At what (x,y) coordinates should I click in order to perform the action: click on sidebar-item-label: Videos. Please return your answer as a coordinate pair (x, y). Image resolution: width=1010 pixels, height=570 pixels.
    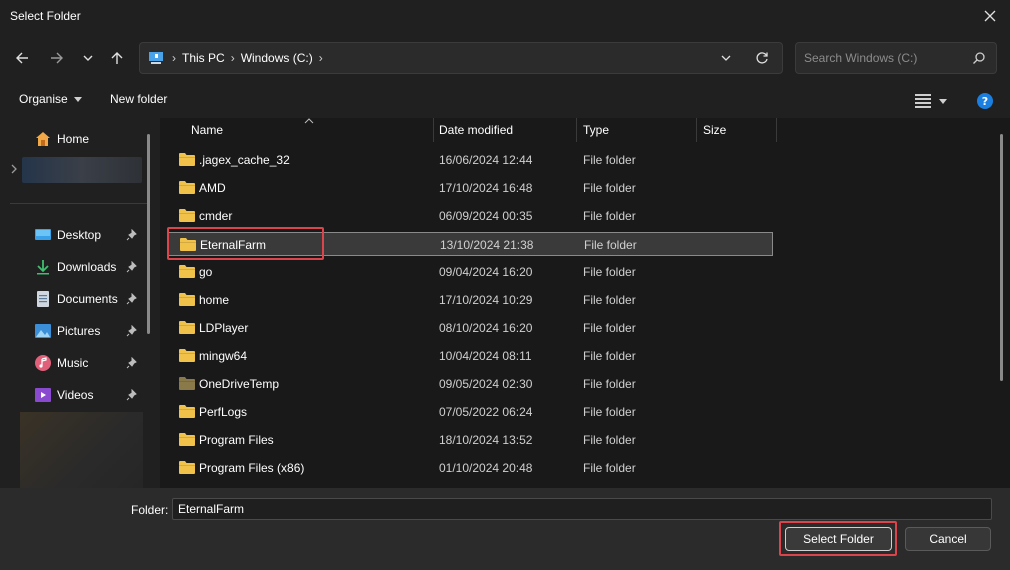
    Looking at the image, I should click on (75, 395).